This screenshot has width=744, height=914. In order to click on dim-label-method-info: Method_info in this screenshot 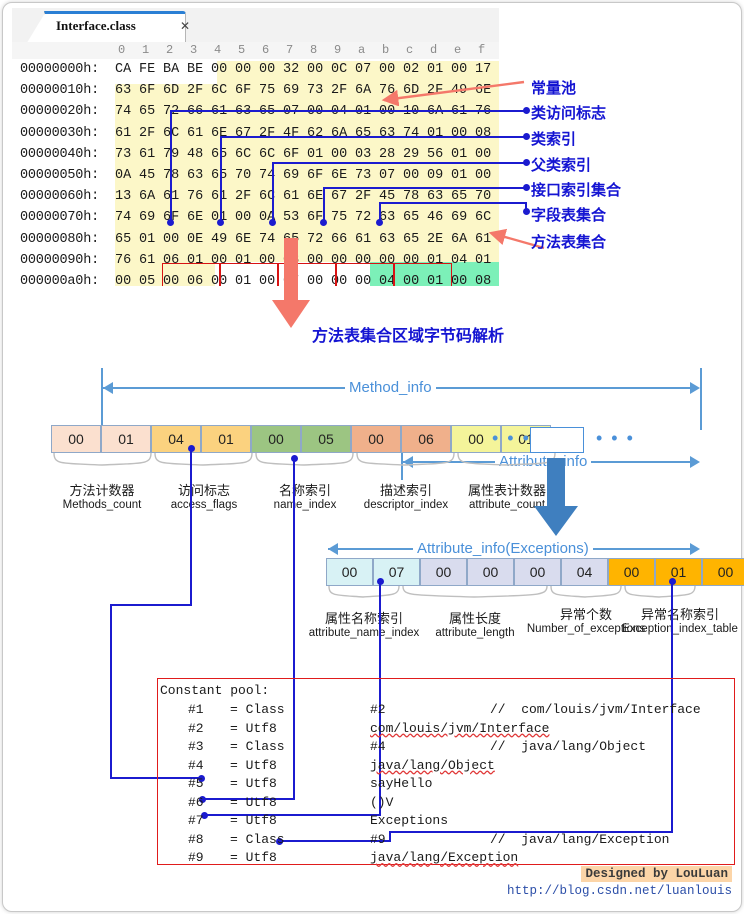, I will do `click(390, 387)`.